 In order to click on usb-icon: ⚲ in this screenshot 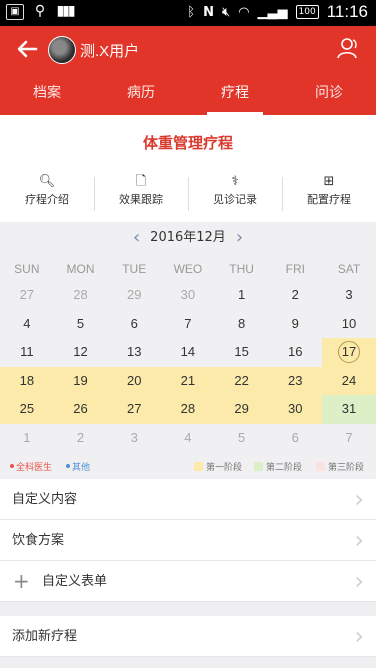, I will do `click(40, 11)`.